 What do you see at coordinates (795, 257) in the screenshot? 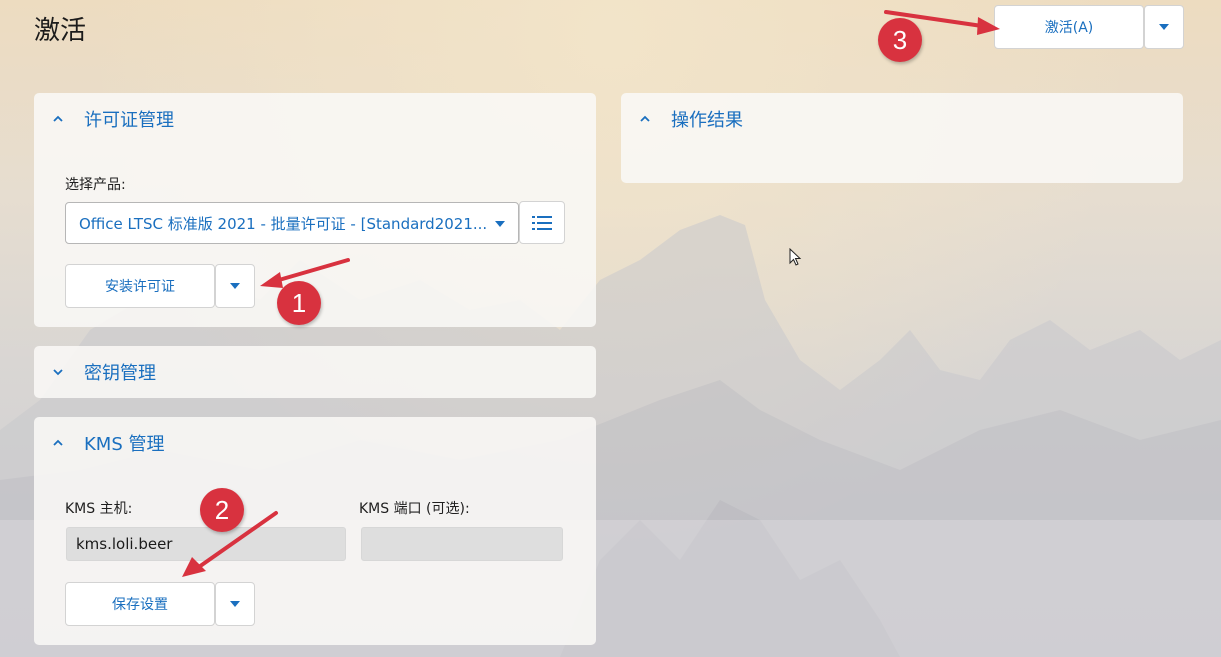
I see `mouse-cursor-icon` at bounding box center [795, 257].